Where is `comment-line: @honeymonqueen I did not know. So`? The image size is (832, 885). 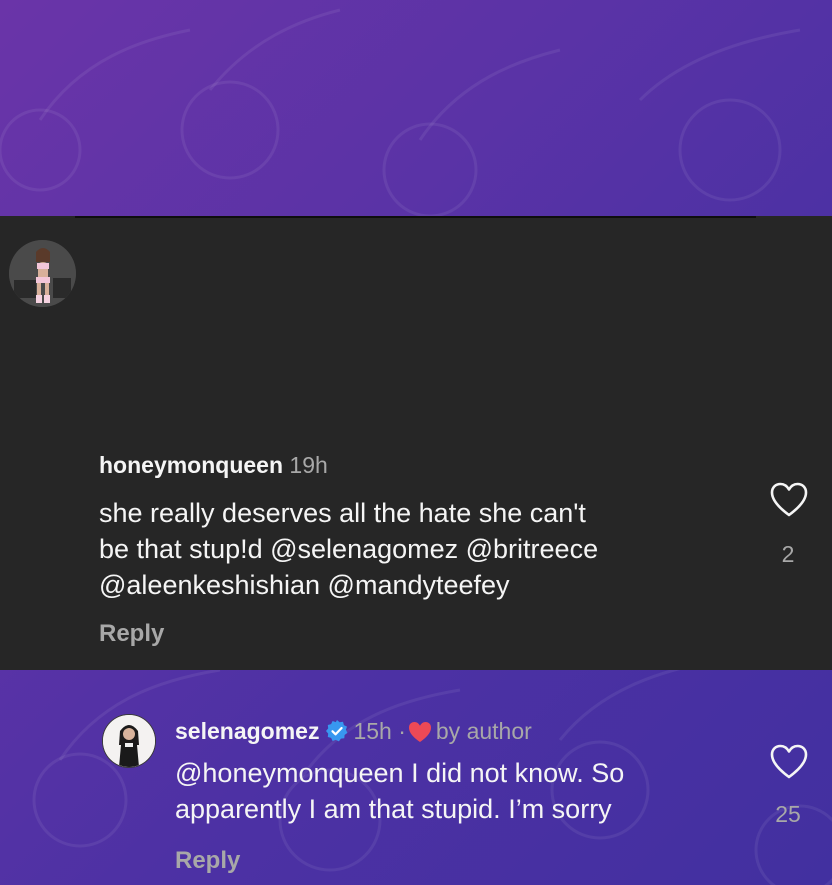 comment-line: @honeymonqueen I did not know. So is located at coordinates (400, 773).